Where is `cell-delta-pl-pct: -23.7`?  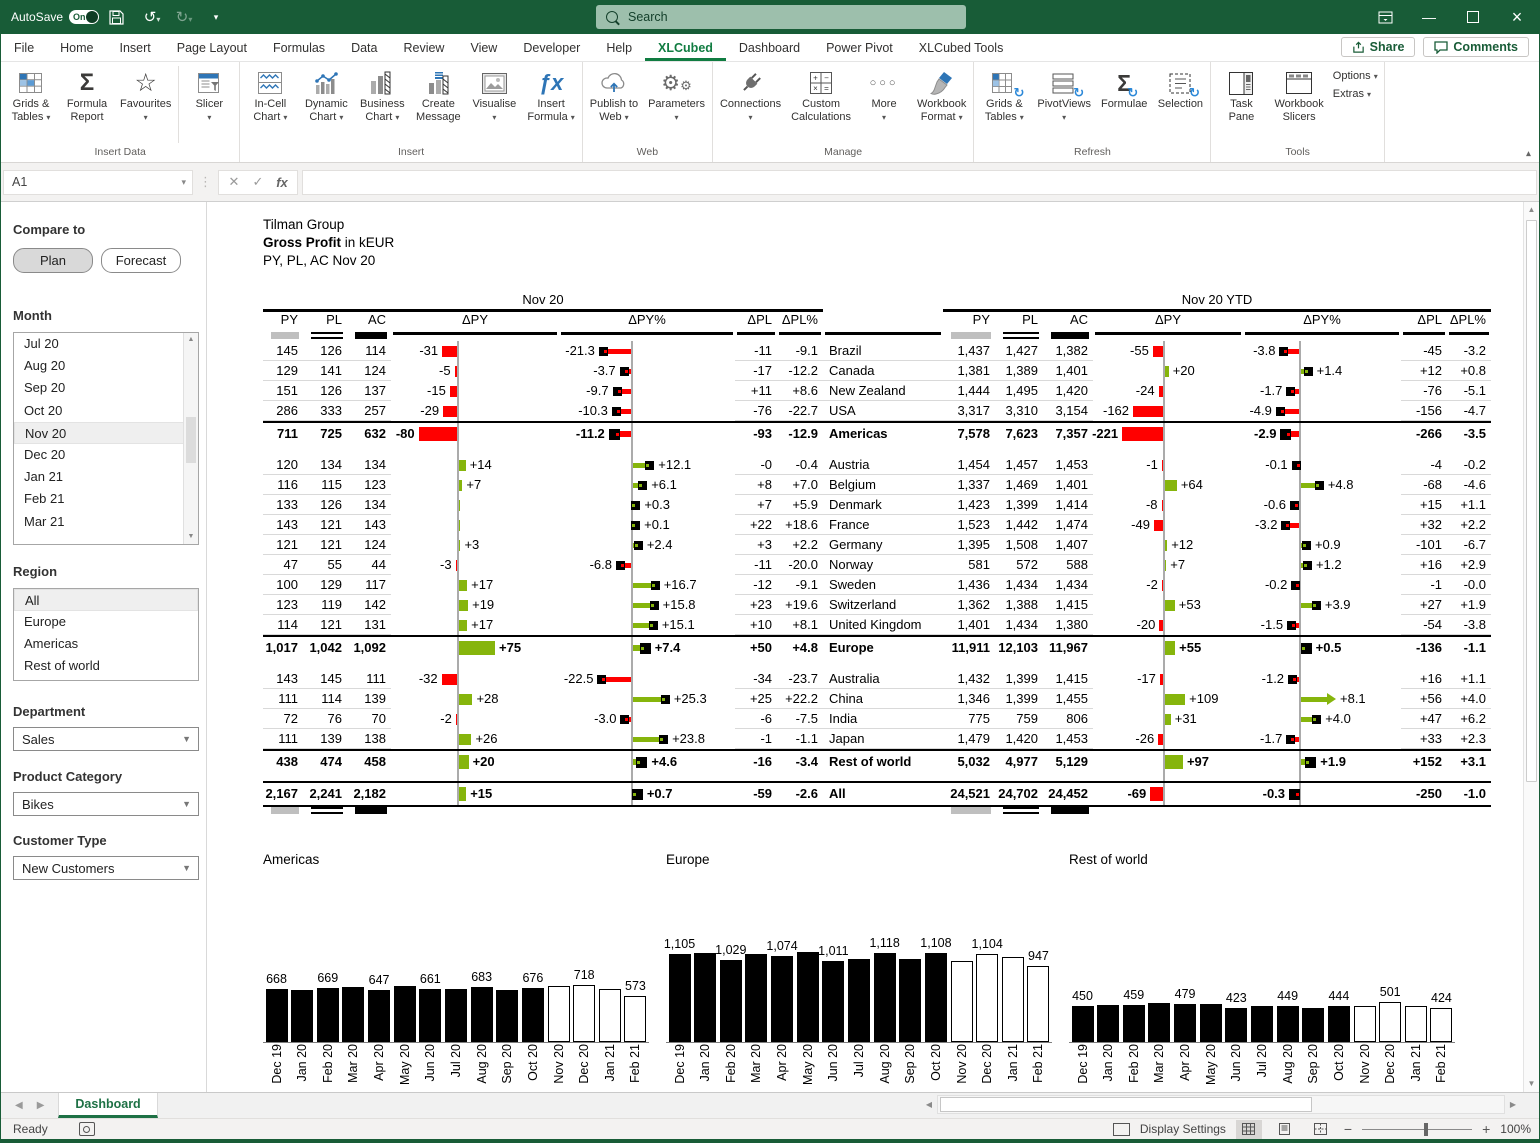 cell-delta-pl-pct: -23.7 is located at coordinates (800, 679).